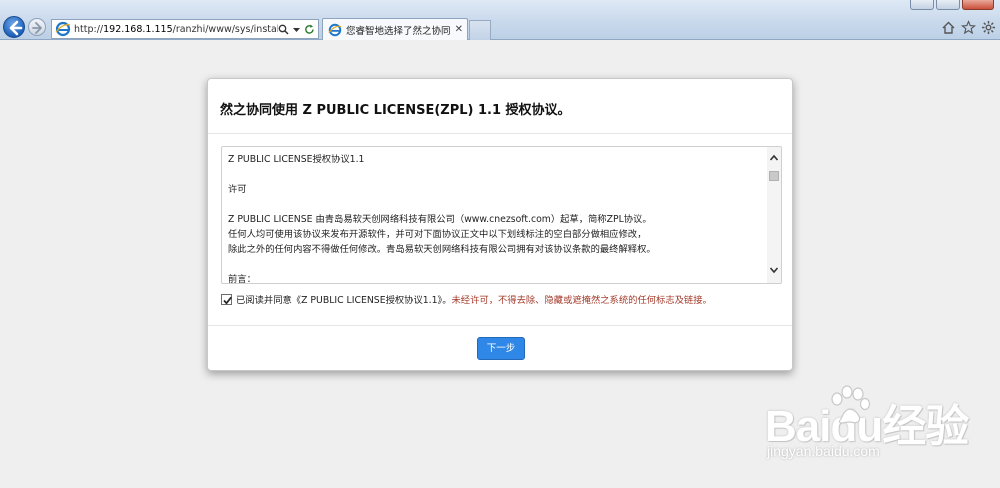  I want to click on watermark-url: jingyan.baidu.com, so click(823, 451).